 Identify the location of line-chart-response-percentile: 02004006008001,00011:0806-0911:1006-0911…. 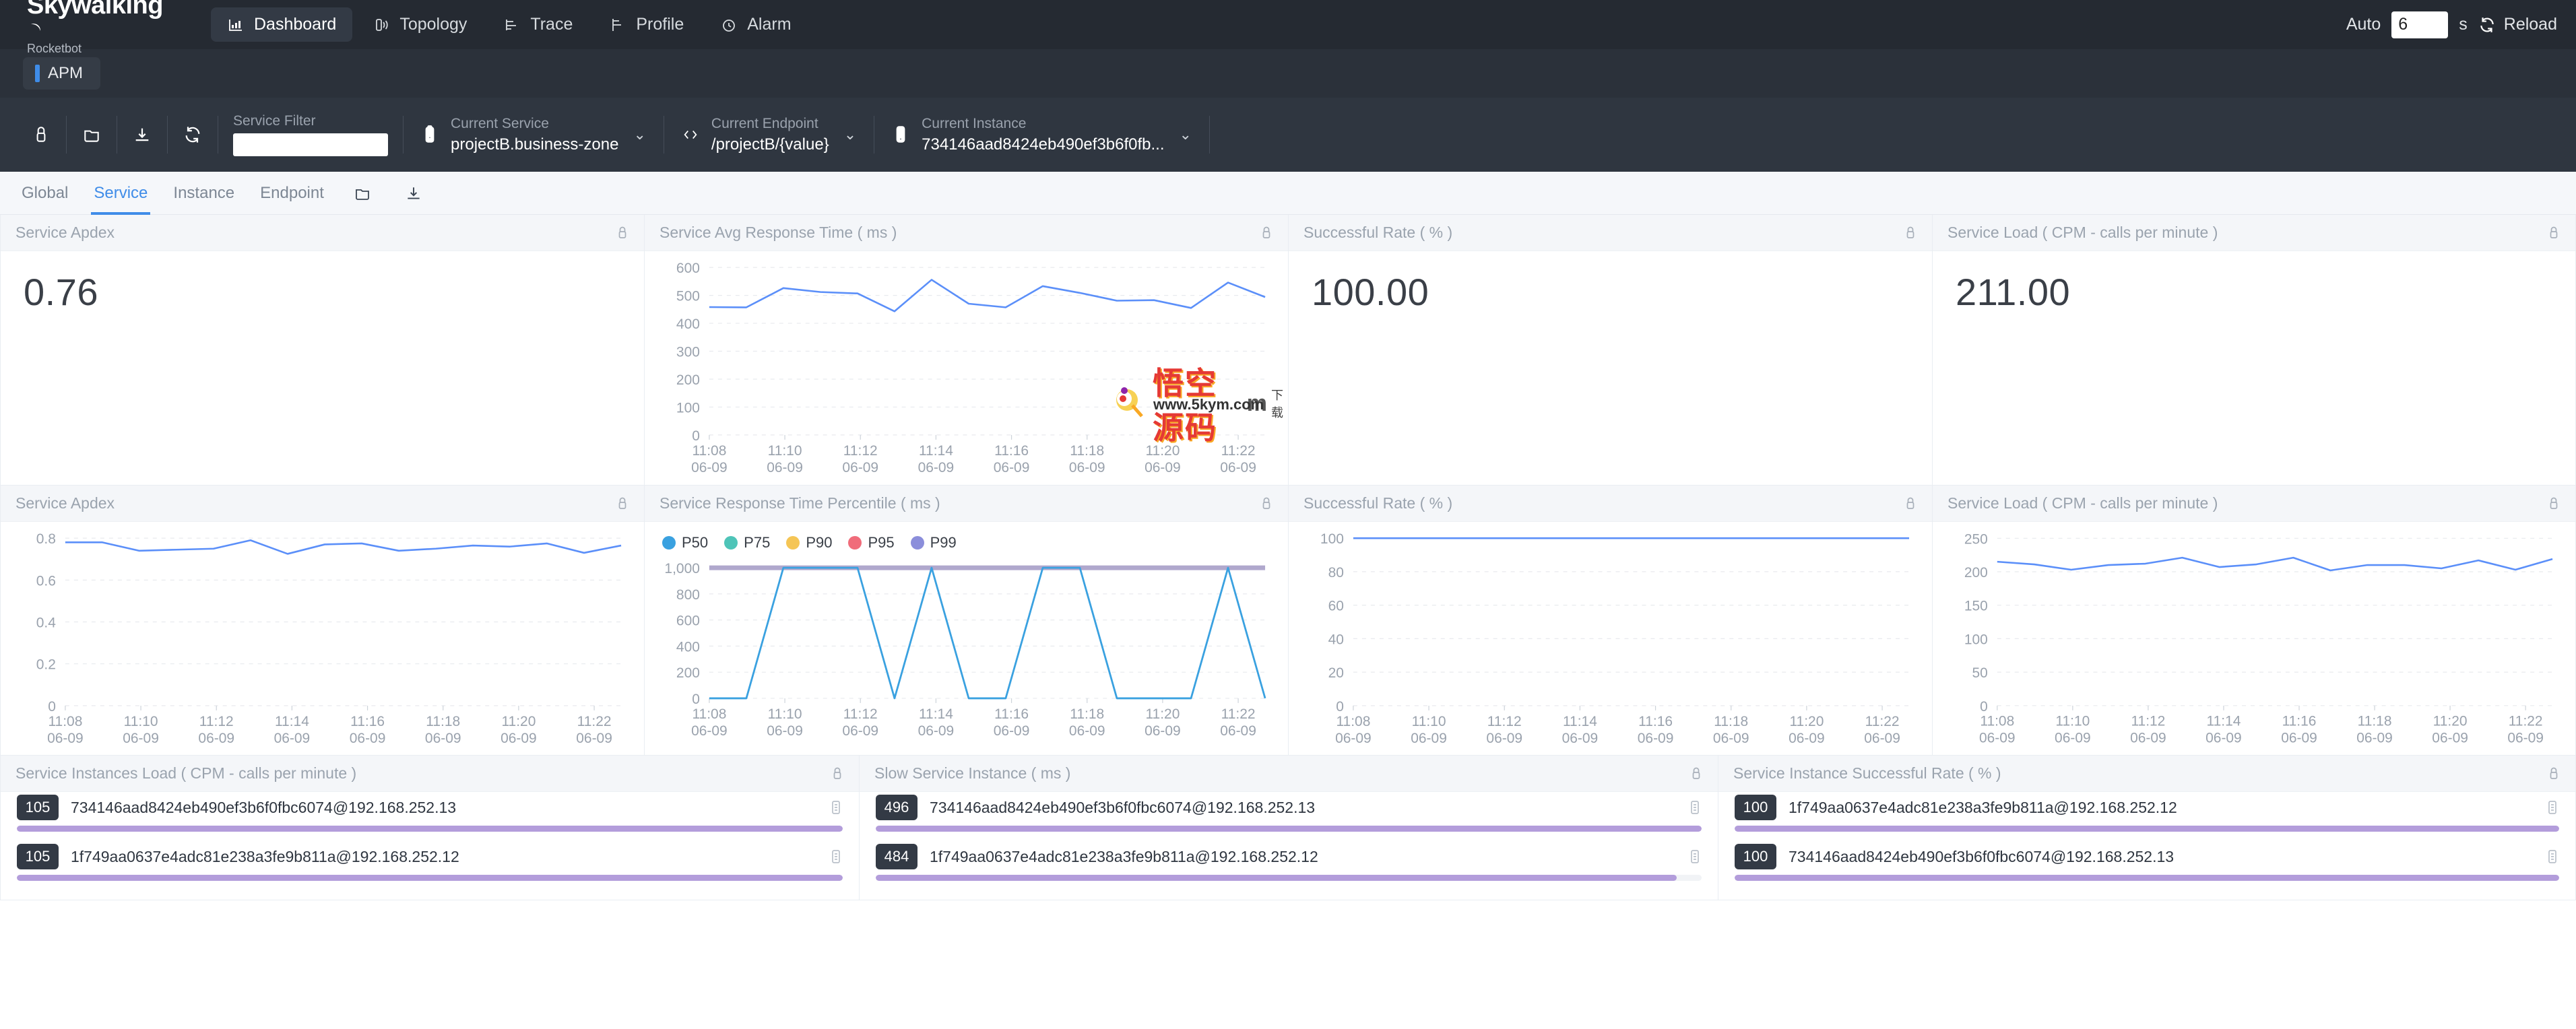
(966, 649).